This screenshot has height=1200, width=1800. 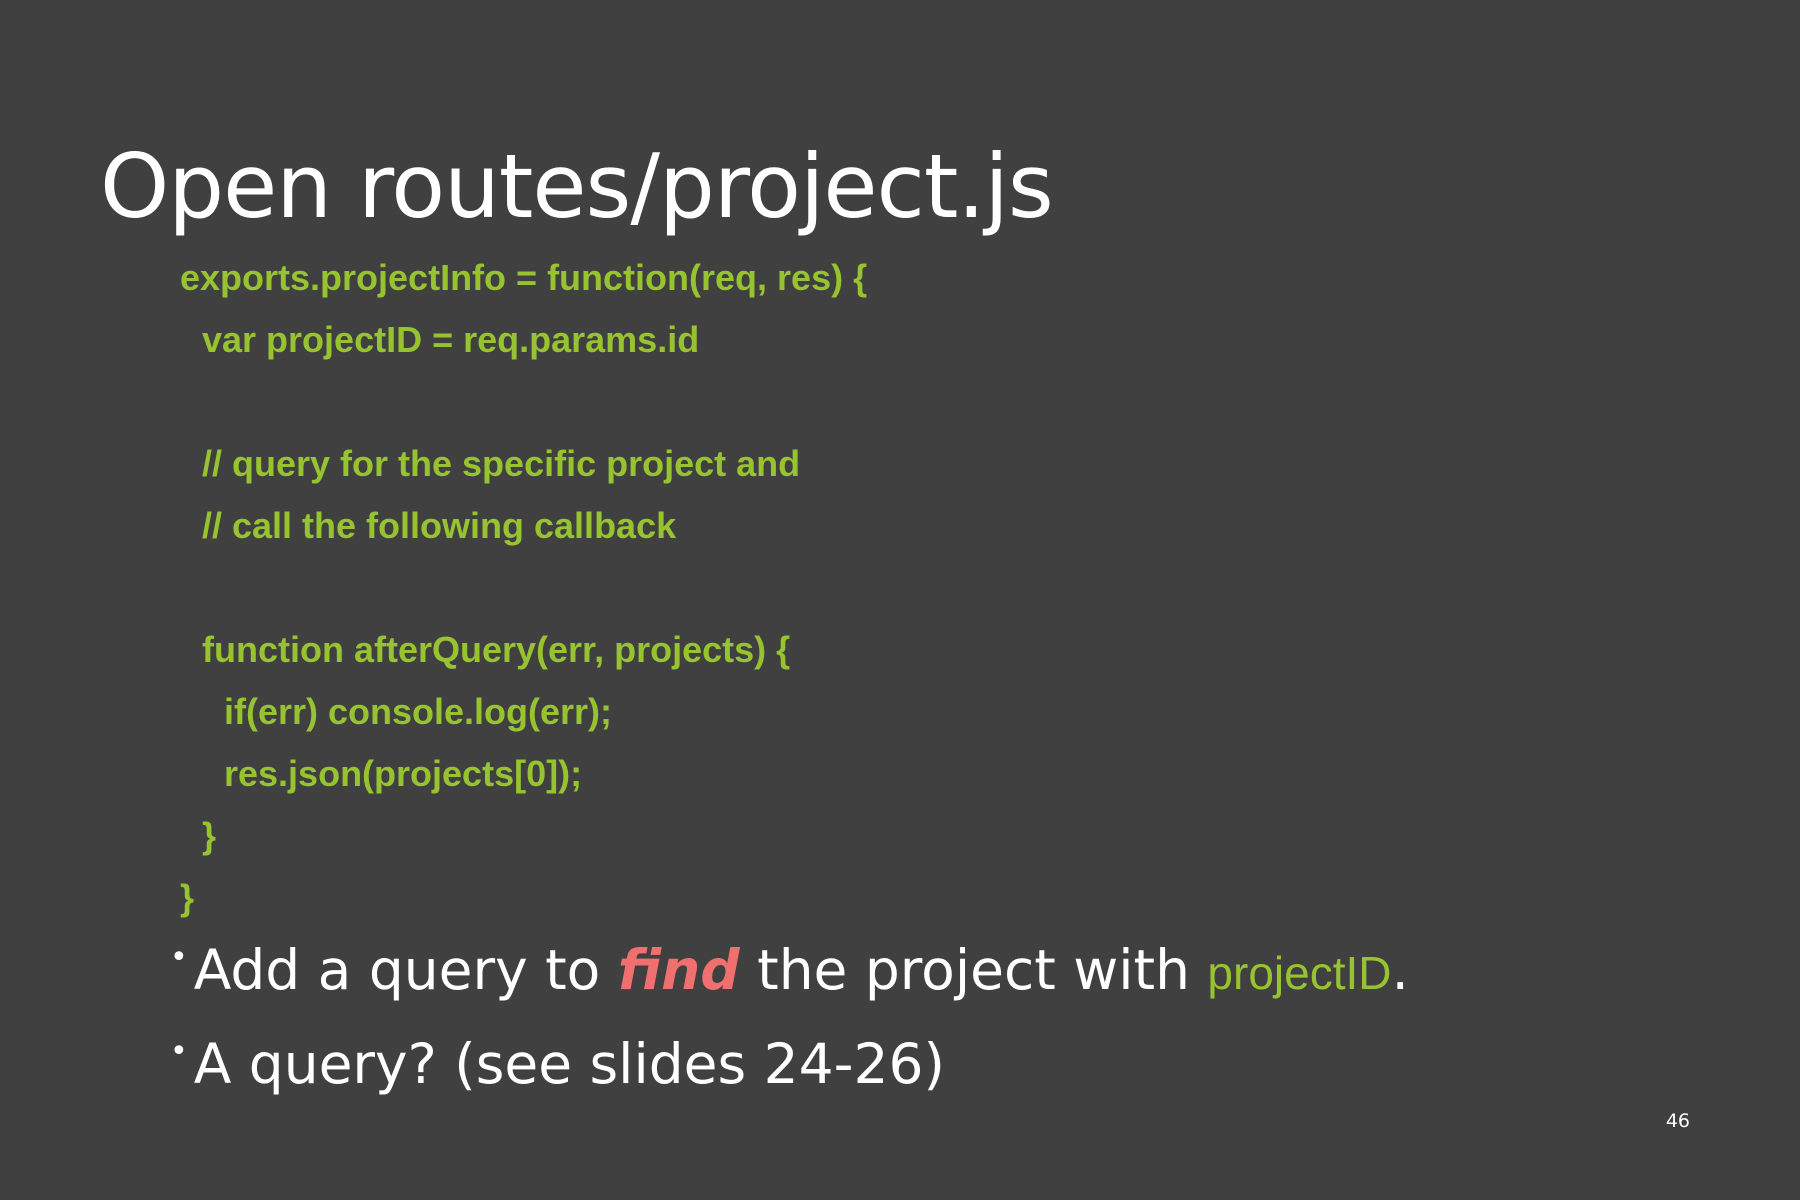 What do you see at coordinates (496, 649) in the screenshot?
I see `code-line: function afterQuery(err, projects) {` at bounding box center [496, 649].